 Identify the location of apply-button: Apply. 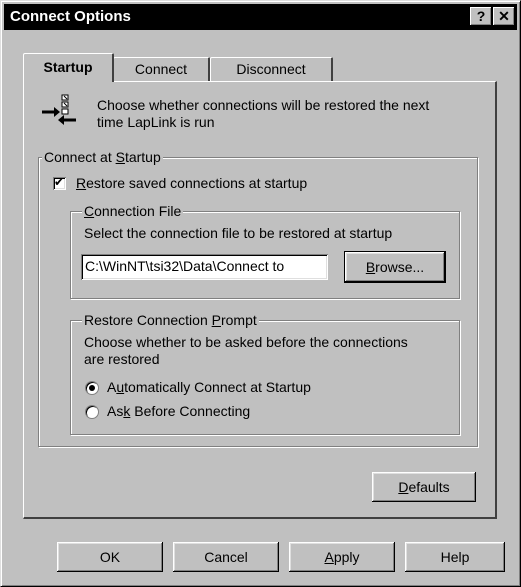
(342, 557).